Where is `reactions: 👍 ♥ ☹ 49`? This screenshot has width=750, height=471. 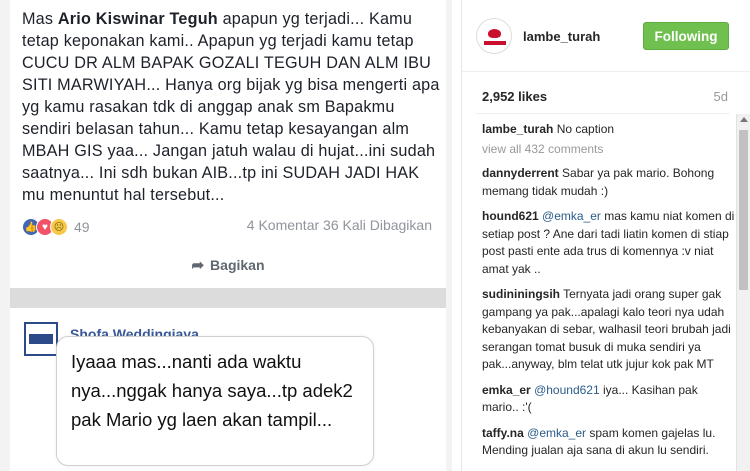
reactions: 👍 ♥ ☹ 49 is located at coordinates (56, 227).